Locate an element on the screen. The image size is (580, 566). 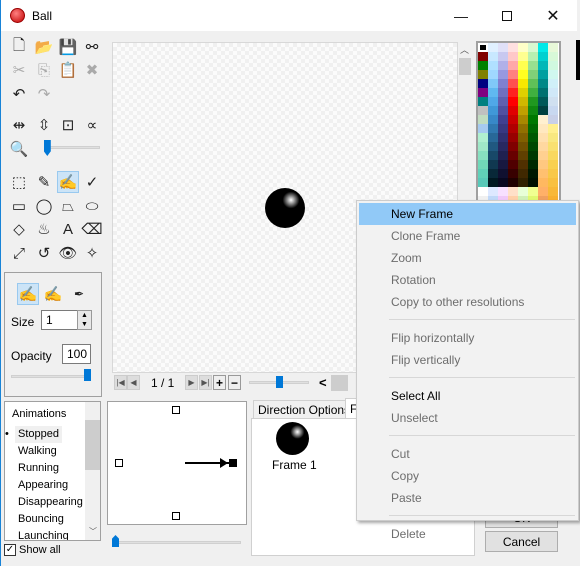
direction-panel is located at coordinates (177, 463).